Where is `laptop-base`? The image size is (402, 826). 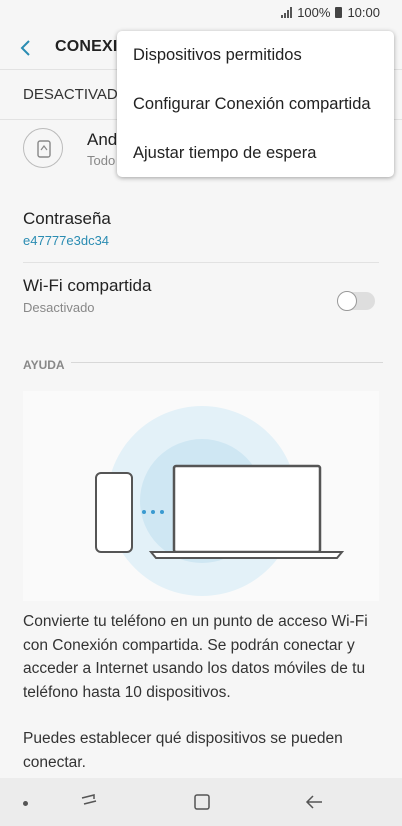 laptop-base is located at coordinates (246, 555).